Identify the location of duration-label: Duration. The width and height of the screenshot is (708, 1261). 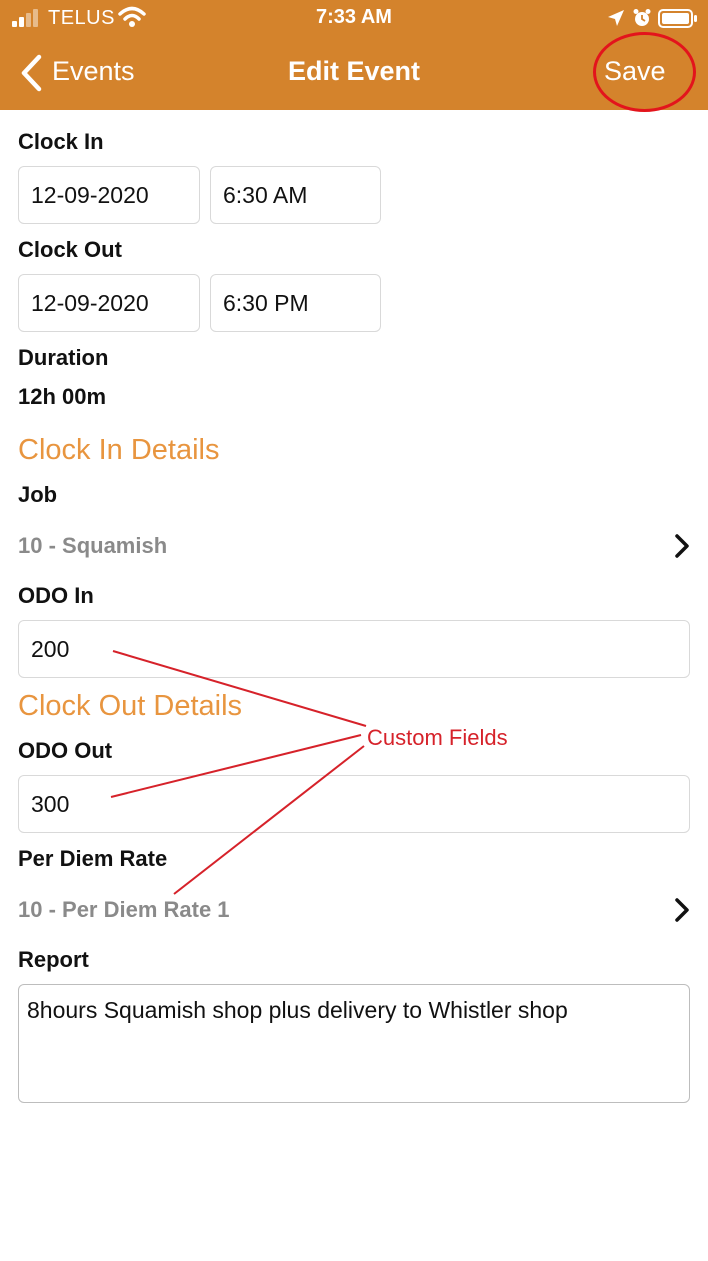
(63, 357).